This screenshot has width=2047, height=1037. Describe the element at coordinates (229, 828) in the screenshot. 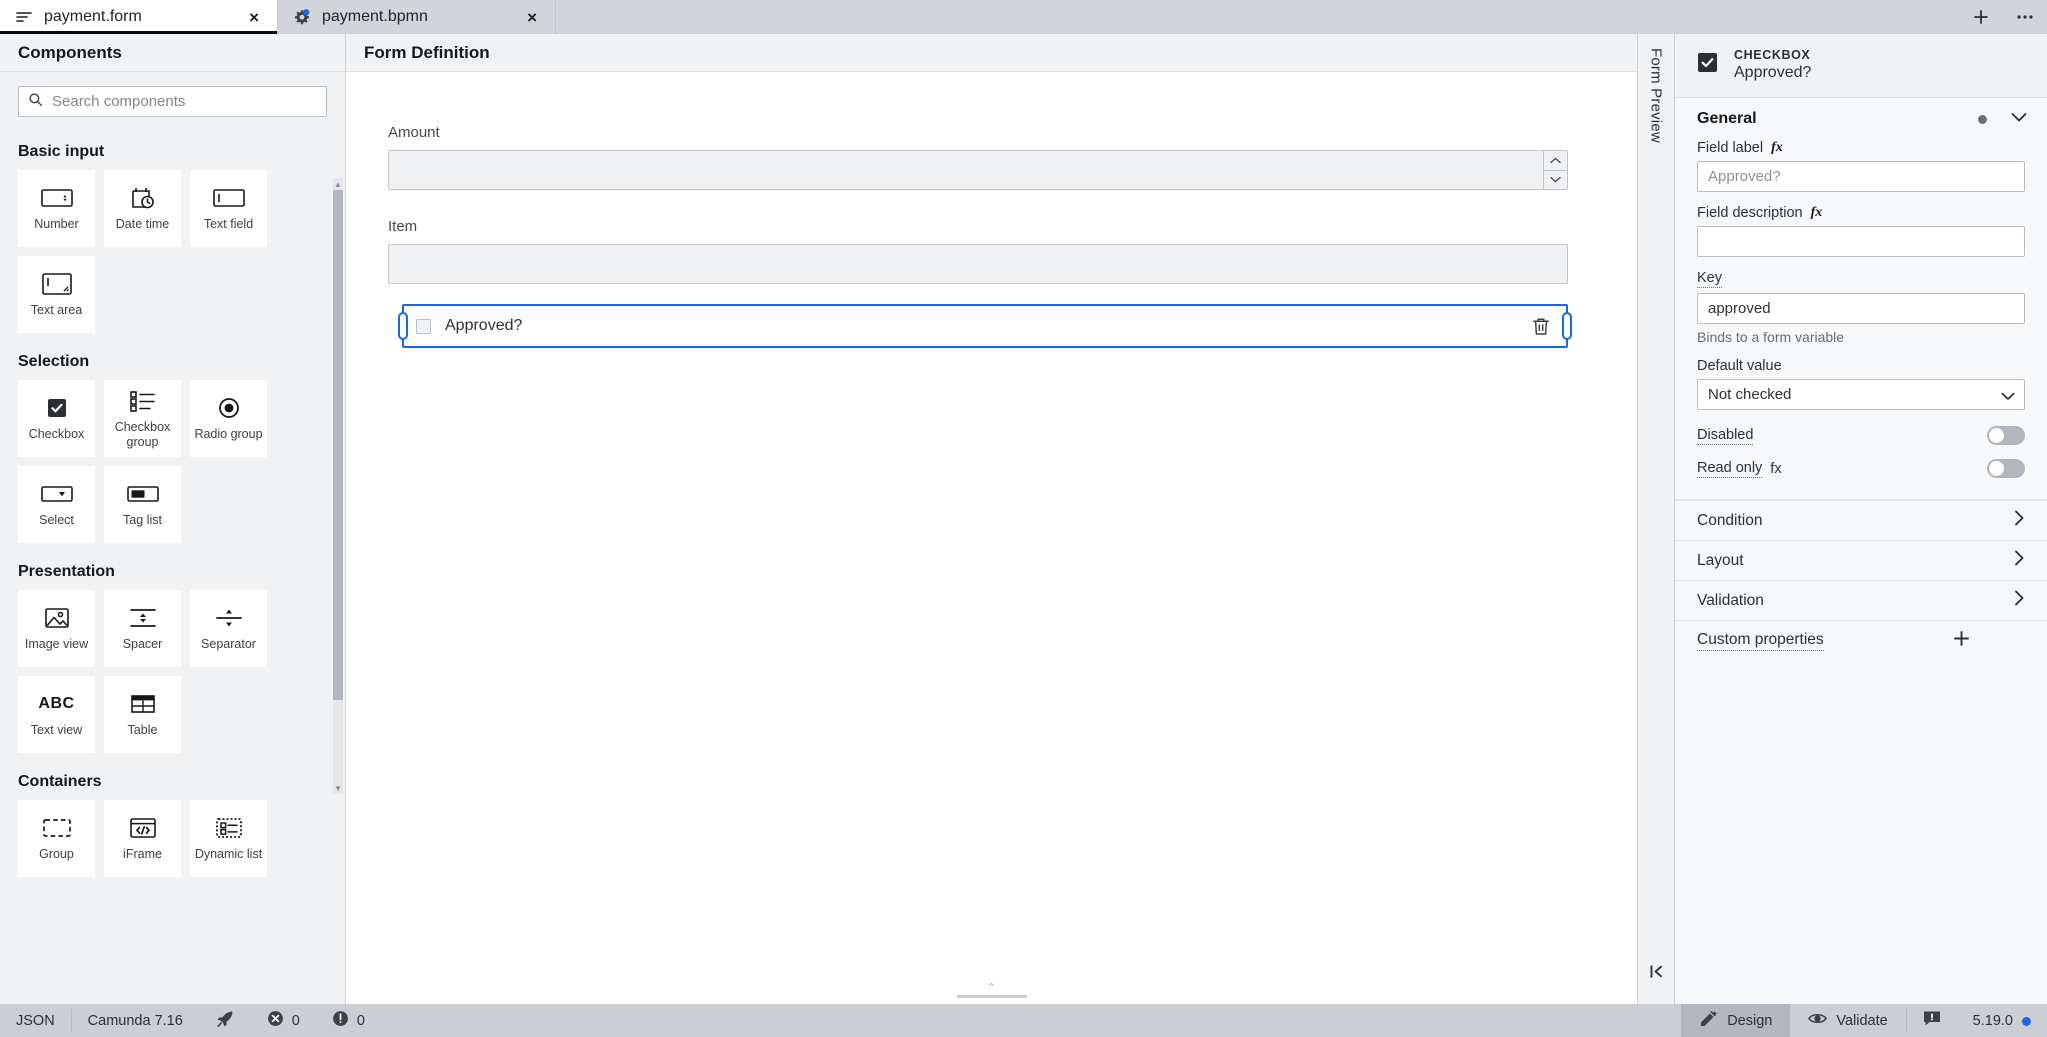

I see `dynamic-list-icon` at that location.